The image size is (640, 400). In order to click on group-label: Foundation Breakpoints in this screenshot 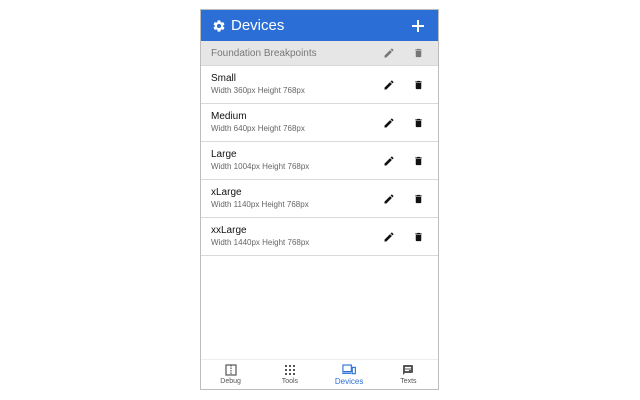, I will do `click(264, 53)`.